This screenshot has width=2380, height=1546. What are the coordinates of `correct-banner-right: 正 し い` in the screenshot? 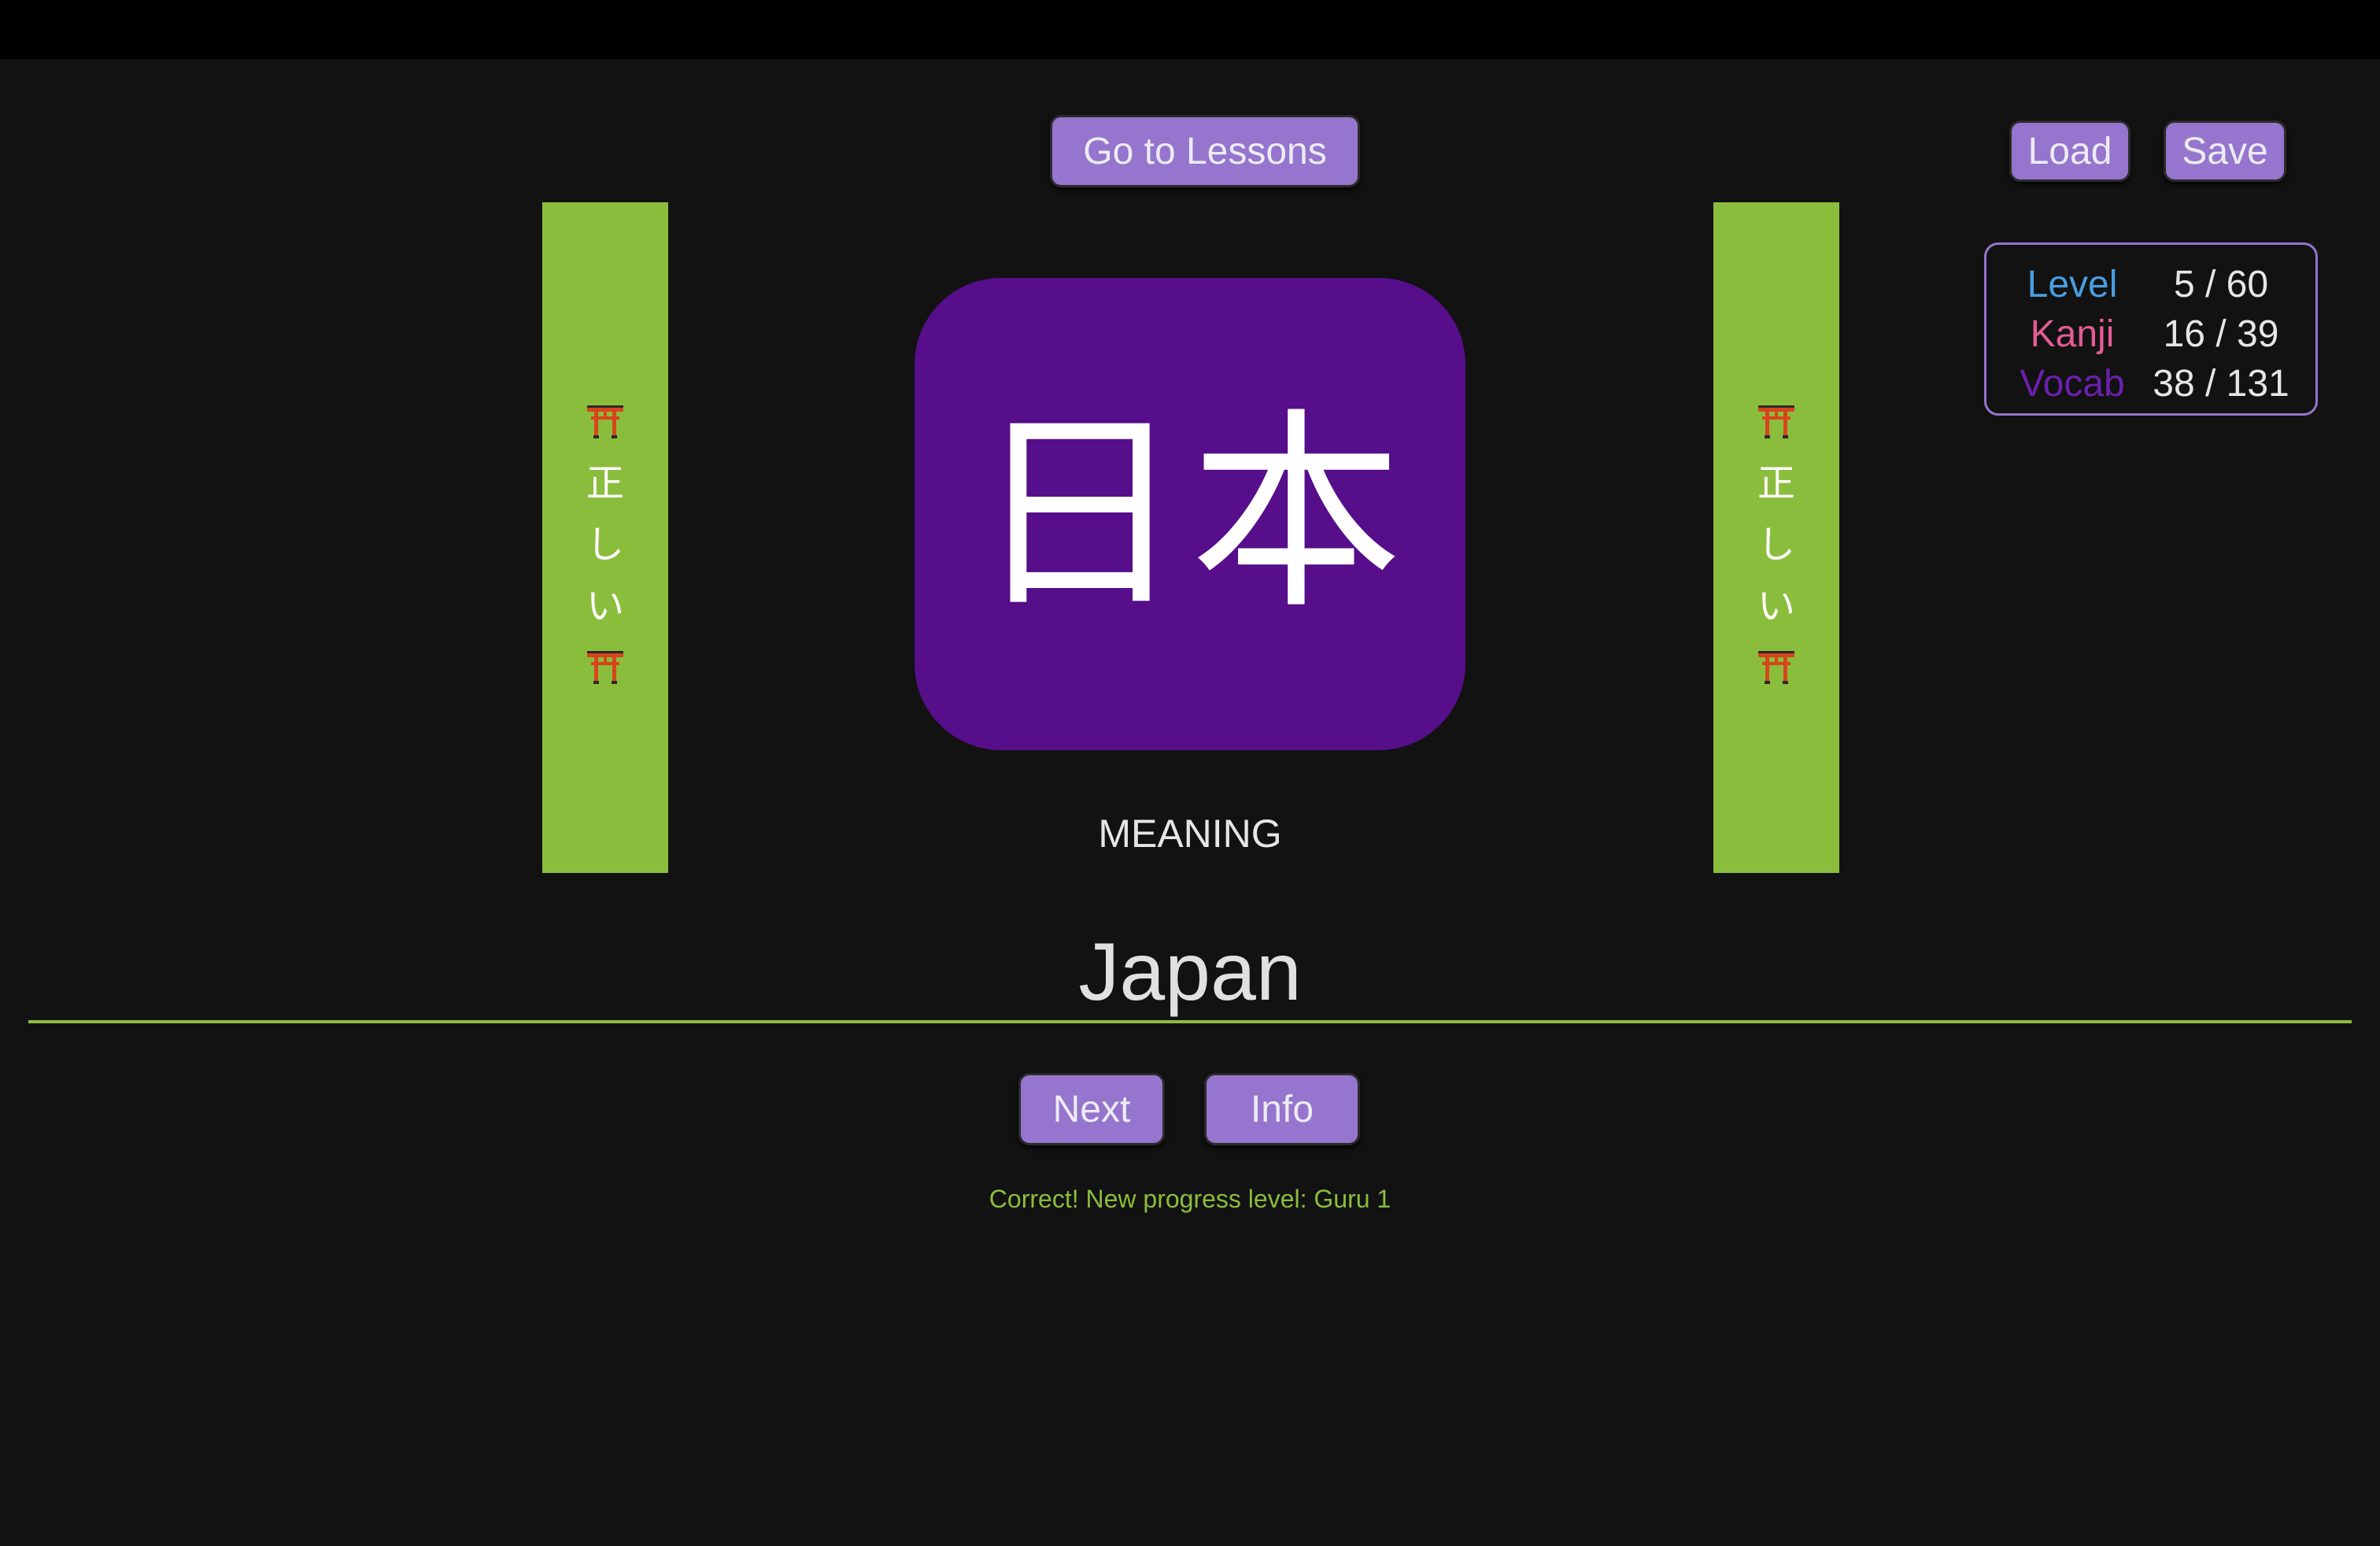 It's located at (1776, 537).